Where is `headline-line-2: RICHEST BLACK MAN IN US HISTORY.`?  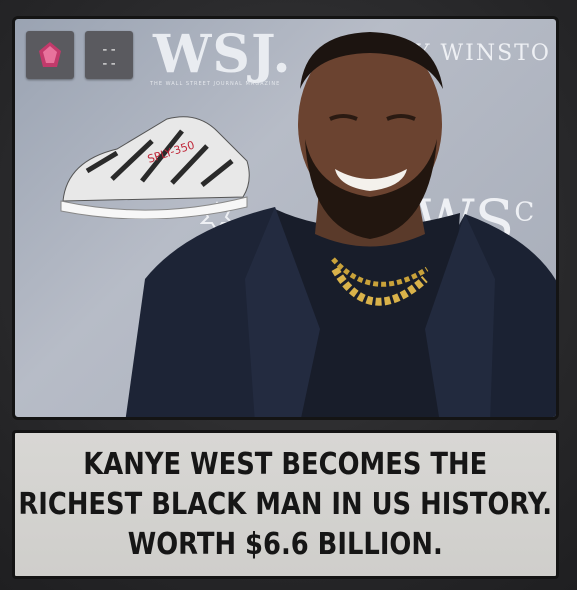 headline-line-2: RICHEST BLACK MAN IN US HISTORY. is located at coordinates (285, 504).